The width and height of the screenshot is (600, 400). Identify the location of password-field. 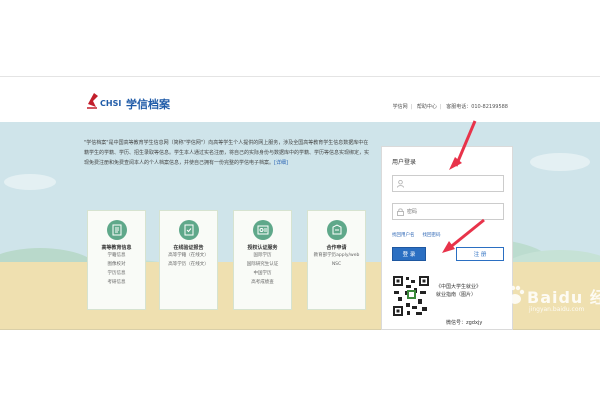
(448, 211).